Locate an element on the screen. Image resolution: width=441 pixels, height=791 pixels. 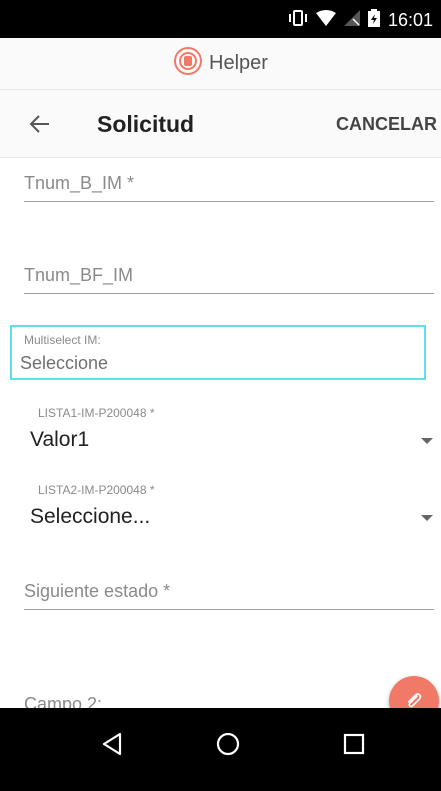
tnum-b-placeholder: Tnum_B_IM * is located at coordinates (79, 183).